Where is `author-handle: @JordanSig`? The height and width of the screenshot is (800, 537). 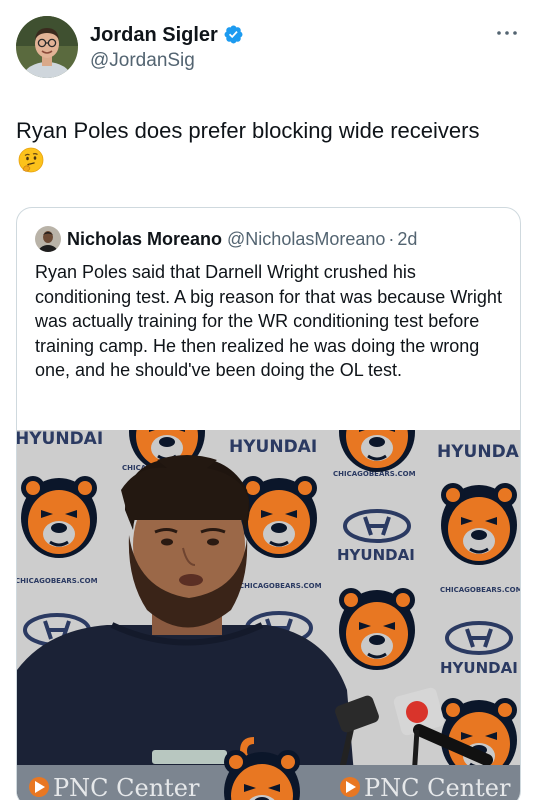 author-handle: @JordanSig is located at coordinates (167, 61).